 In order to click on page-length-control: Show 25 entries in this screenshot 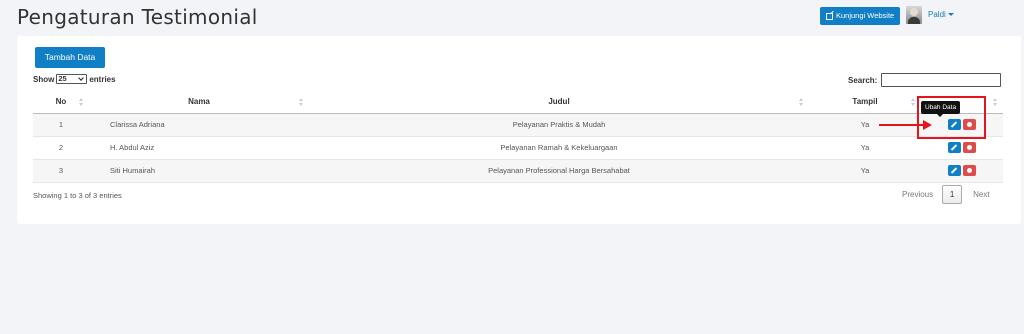, I will do `click(74, 79)`.